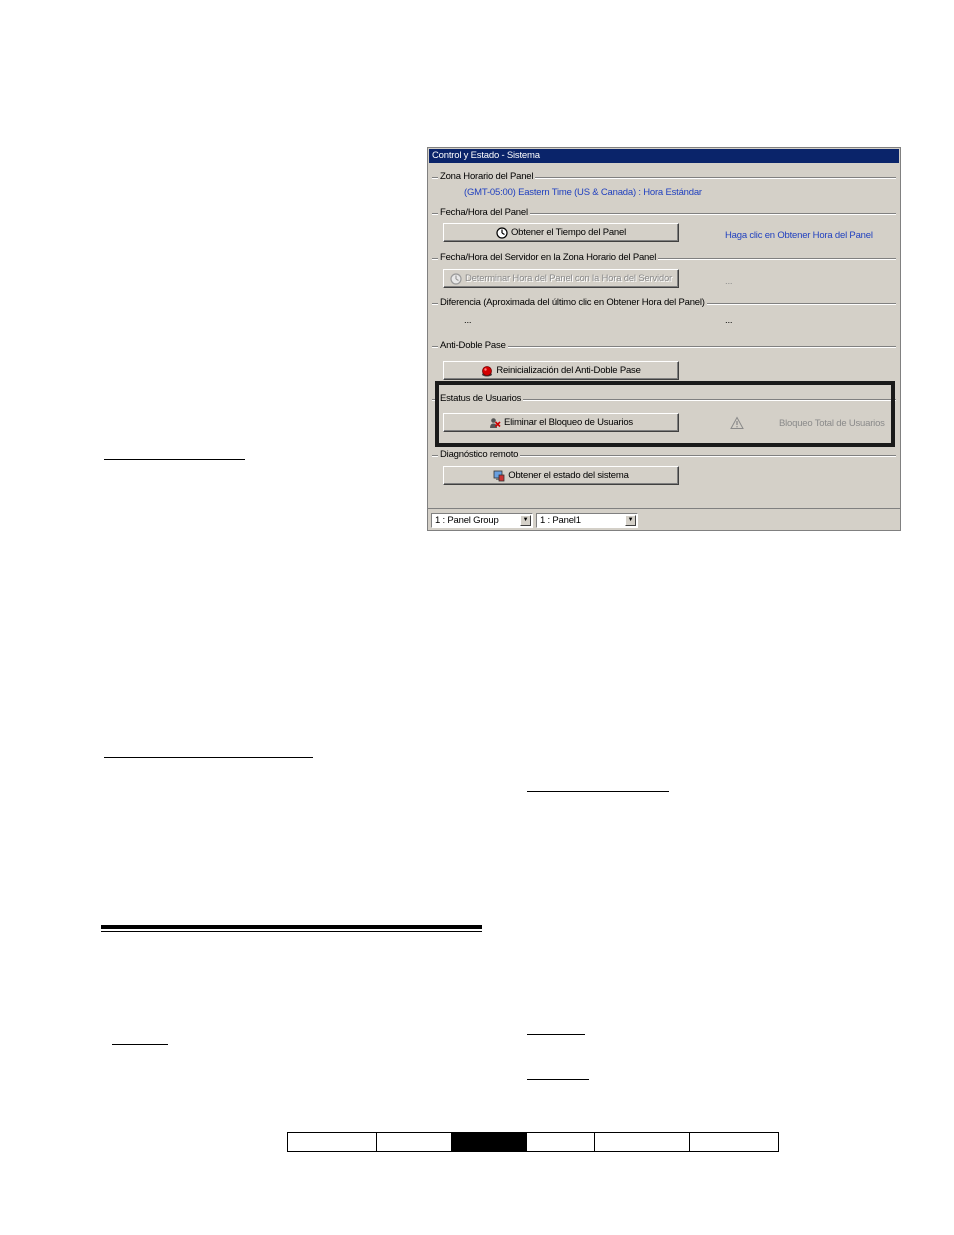  What do you see at coordinates (664, 399) in the screenshot?
I see `group-user-status: Estatus de Usuarios` at bounding box center [664, 399].